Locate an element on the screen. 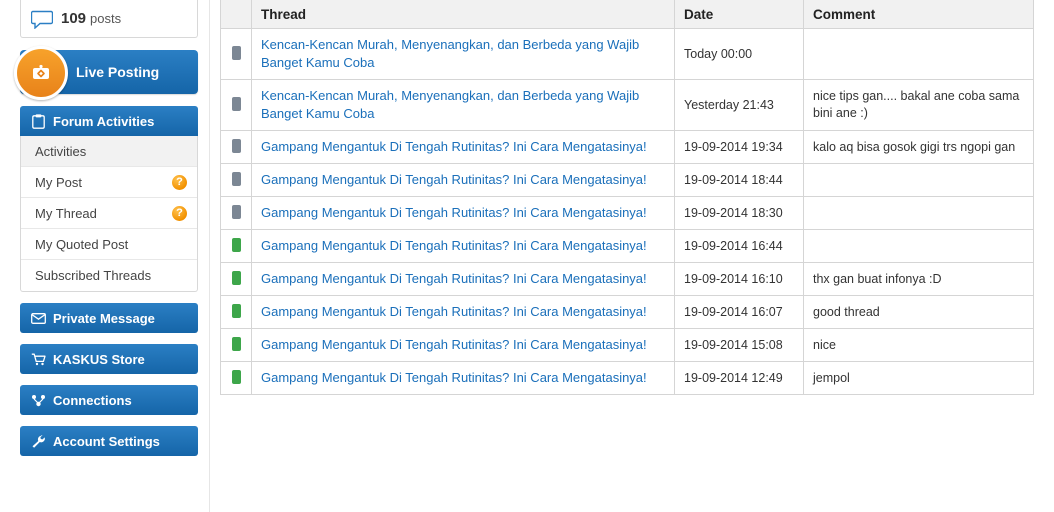  table-header-row: Thread Date Comment is located at coordinates (627, 14).